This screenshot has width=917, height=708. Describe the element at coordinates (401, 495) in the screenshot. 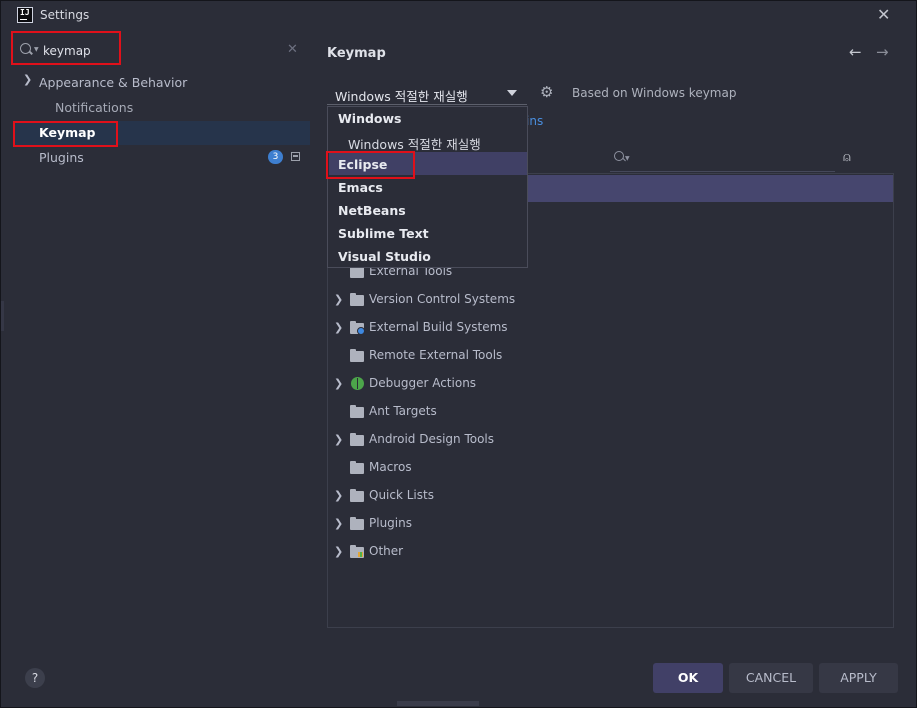

I see `tree-row-label: Quick Lists` at that location.